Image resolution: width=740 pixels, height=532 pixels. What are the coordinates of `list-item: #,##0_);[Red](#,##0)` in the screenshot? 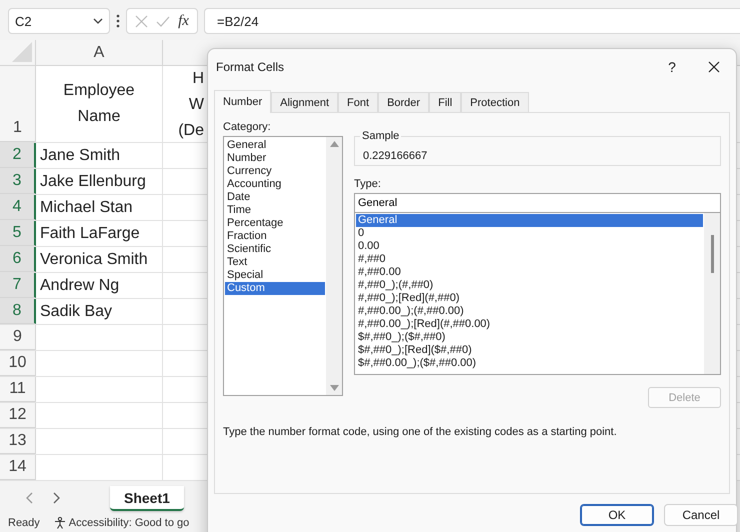 It's located at (529, 298).